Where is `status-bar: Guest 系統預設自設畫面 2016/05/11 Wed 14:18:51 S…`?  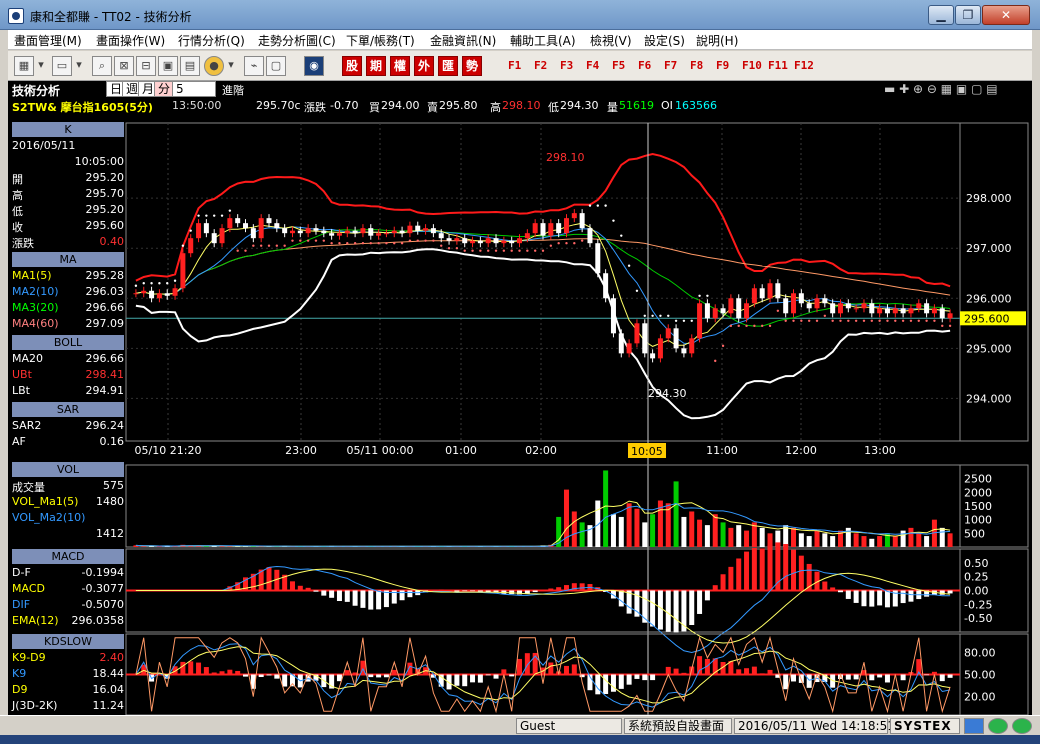 status-bar: Guest 系統預設自設畫面 2016/05/11 Wed 14:18:51 S… is located at coordinates (520, 725).